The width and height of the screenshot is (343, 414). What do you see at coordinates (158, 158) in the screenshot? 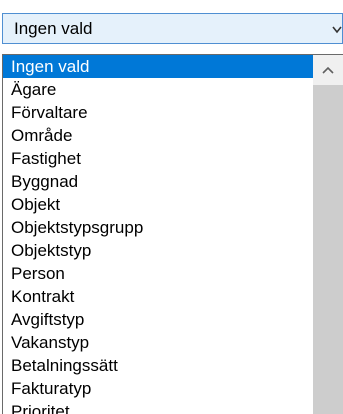
I see `list-item-fastighet: Fastighet` at bounding box center [158, 158].